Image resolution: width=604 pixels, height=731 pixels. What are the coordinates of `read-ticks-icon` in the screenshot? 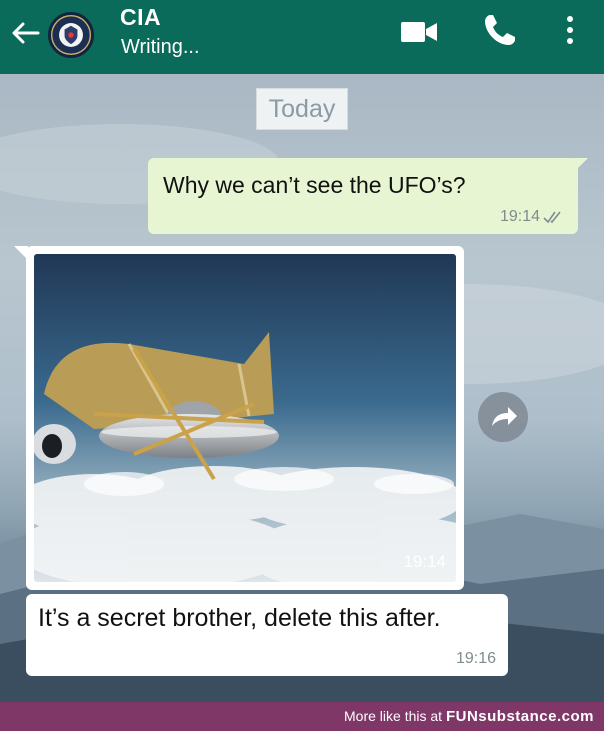 It's located at (552, 217).